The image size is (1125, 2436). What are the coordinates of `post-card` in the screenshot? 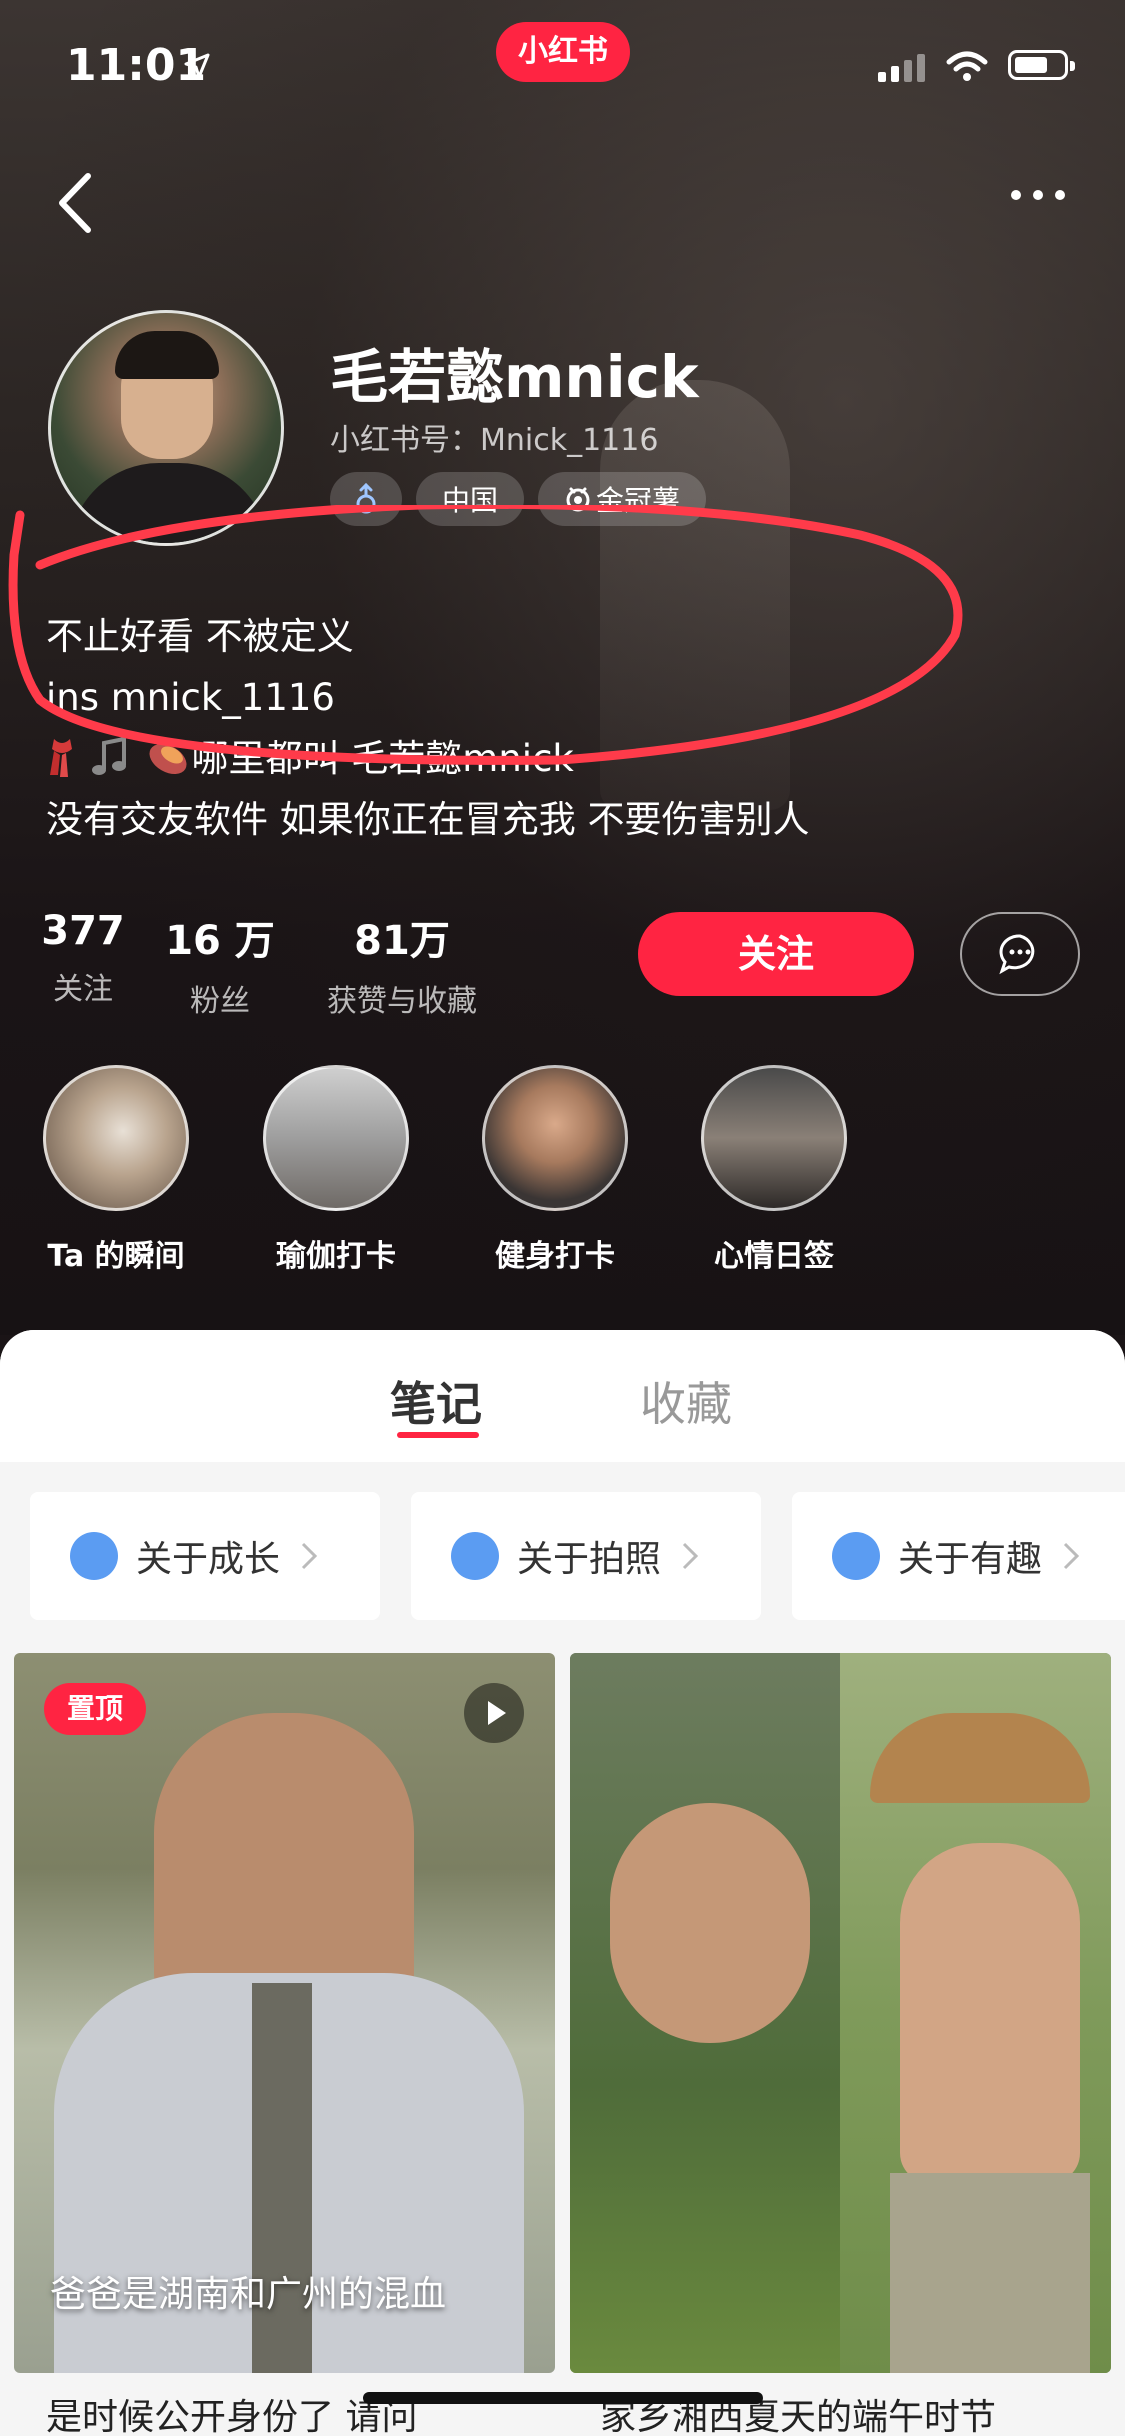 It's located at (840, 2013).